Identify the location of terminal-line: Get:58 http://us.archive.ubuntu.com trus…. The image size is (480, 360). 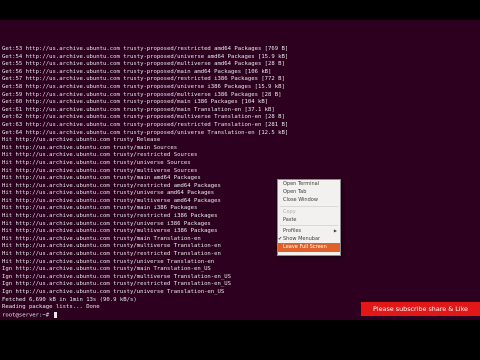
(143, 86).